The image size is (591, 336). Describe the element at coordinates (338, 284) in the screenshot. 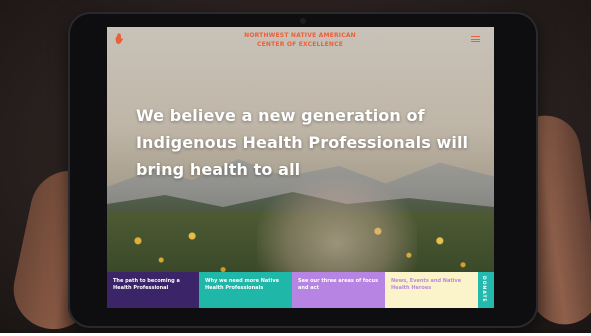

I see `nav-card-label: See our three areas of focus and act` at that location.